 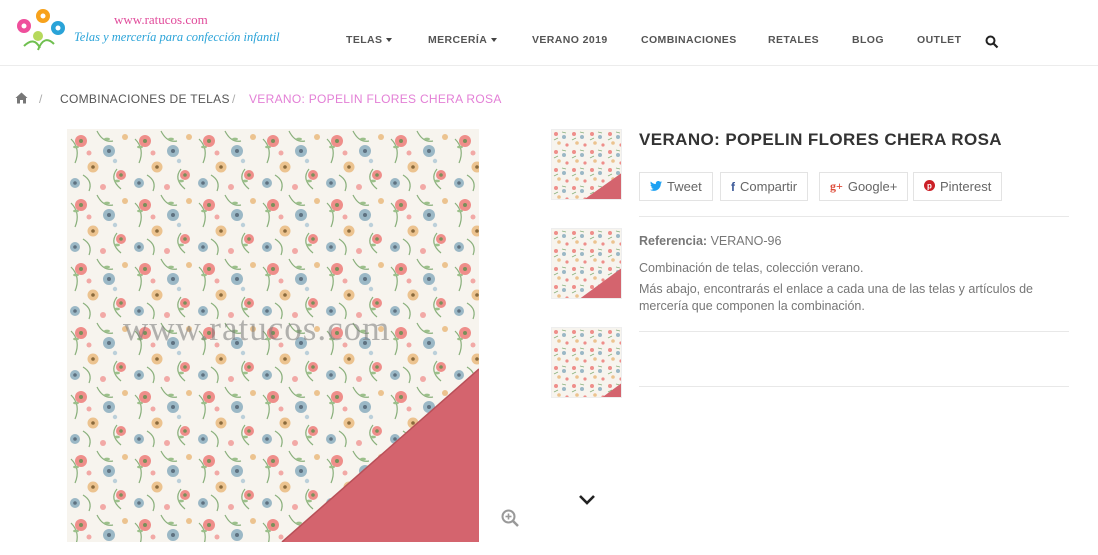 I want to click on logo-flowers-icon, so click(x=41, y=30).